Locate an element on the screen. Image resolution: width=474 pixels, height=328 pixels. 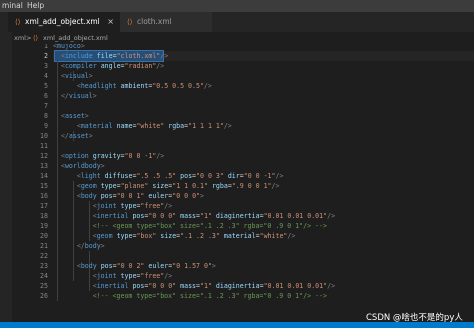
code-line: 16 <body pos="0 0 1" euler="0 0 0"> is located at coordinates (243, 196).